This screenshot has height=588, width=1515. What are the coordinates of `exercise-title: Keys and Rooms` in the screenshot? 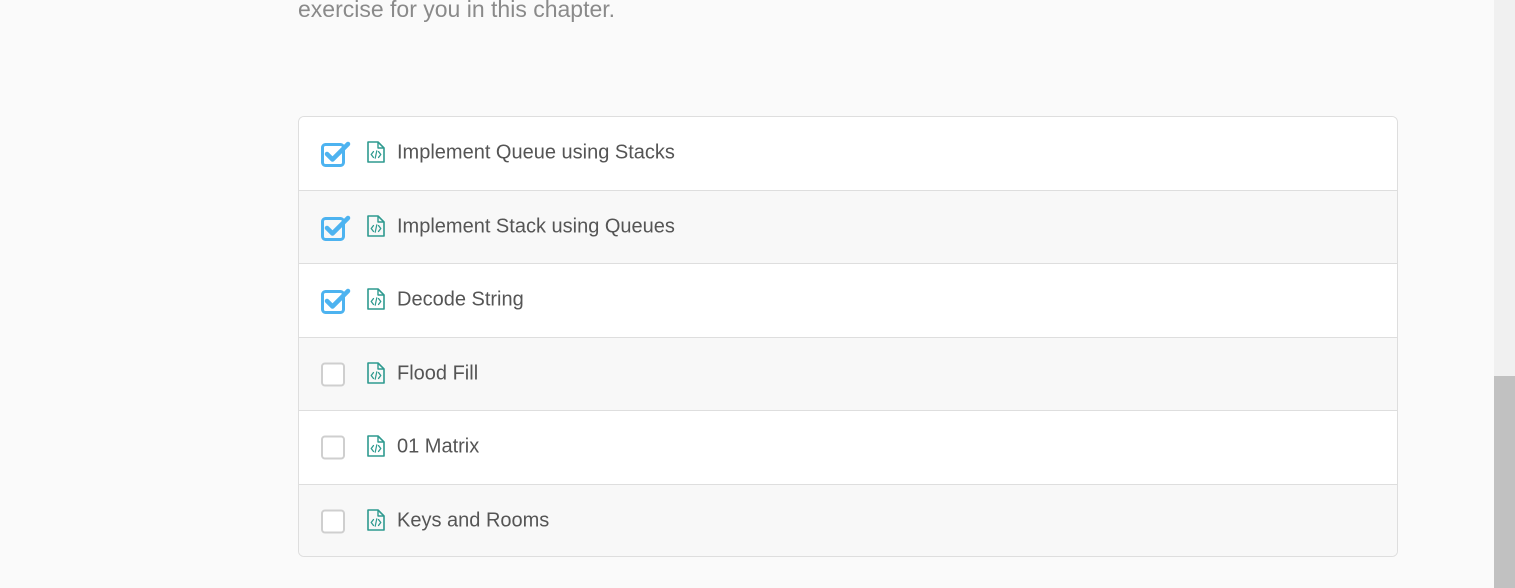 It's located at (473, 521).